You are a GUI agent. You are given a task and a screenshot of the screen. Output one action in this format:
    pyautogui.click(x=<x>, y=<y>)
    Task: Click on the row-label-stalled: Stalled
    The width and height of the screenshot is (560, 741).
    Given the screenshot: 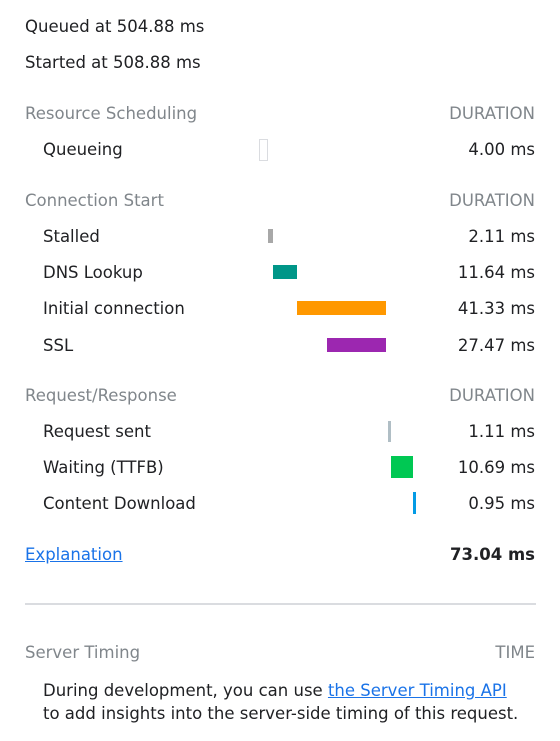 What is the action you would take?
    pyautogui.click(x=71, y=236)
    